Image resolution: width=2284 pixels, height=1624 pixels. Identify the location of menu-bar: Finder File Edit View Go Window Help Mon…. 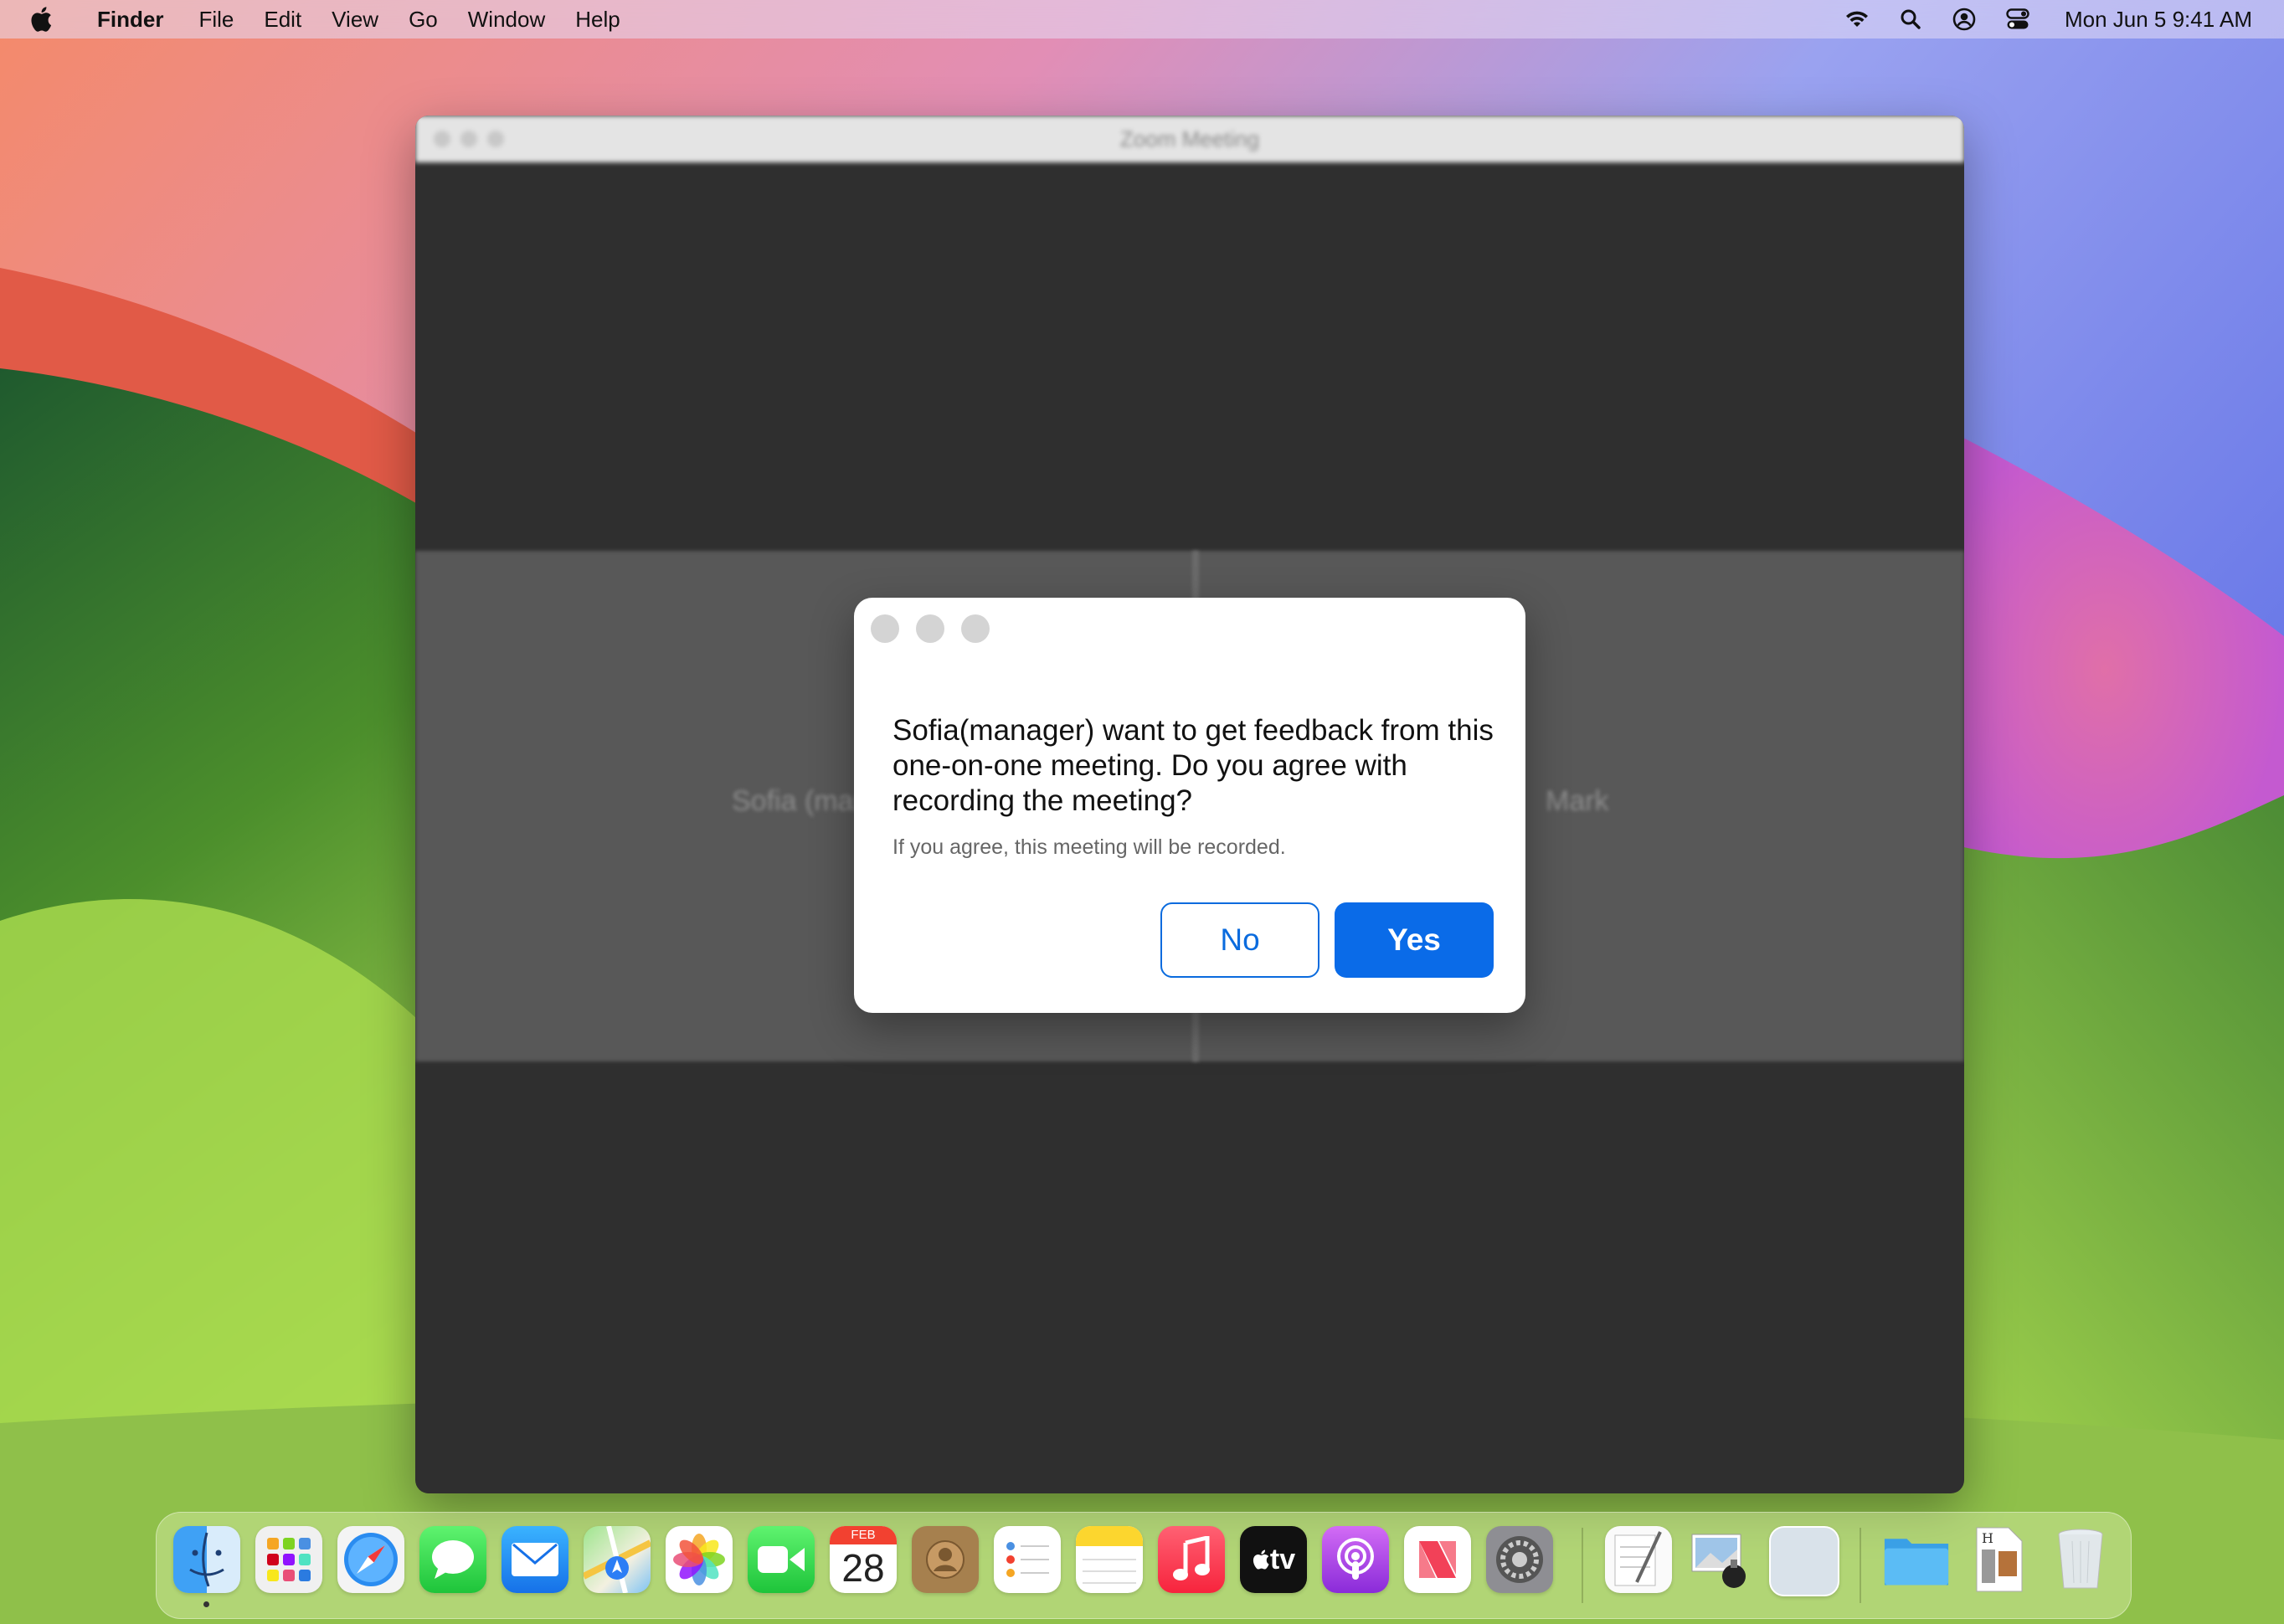
(1142, 19).